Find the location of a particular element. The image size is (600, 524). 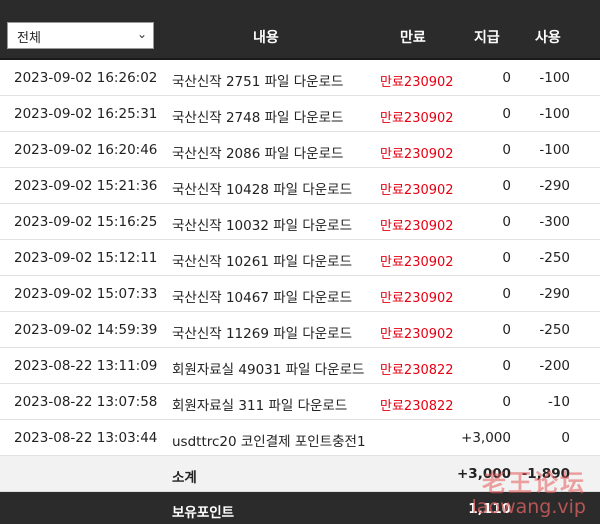

row-used: -10 is located at coordinates (558, 402).